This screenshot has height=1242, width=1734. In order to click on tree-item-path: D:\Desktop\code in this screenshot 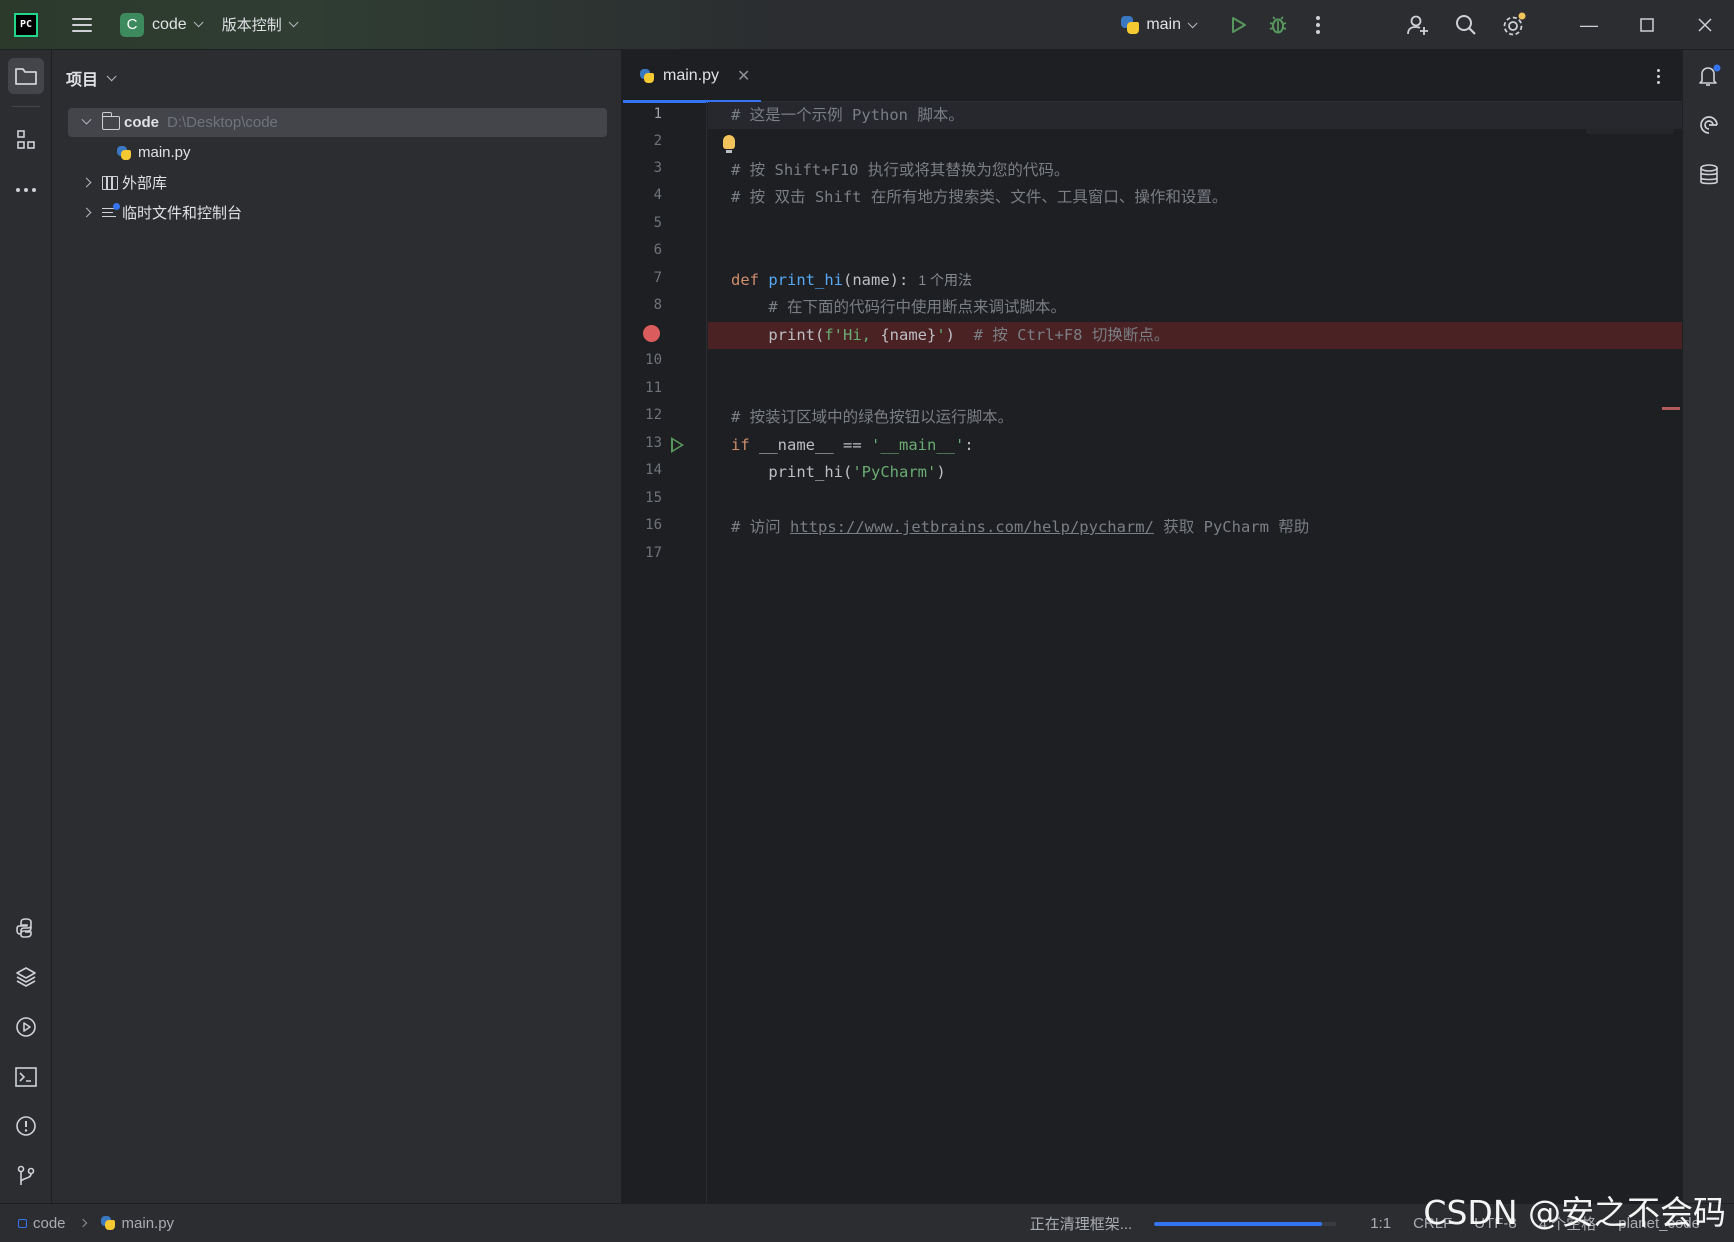, I will do `click(222, 122)`.